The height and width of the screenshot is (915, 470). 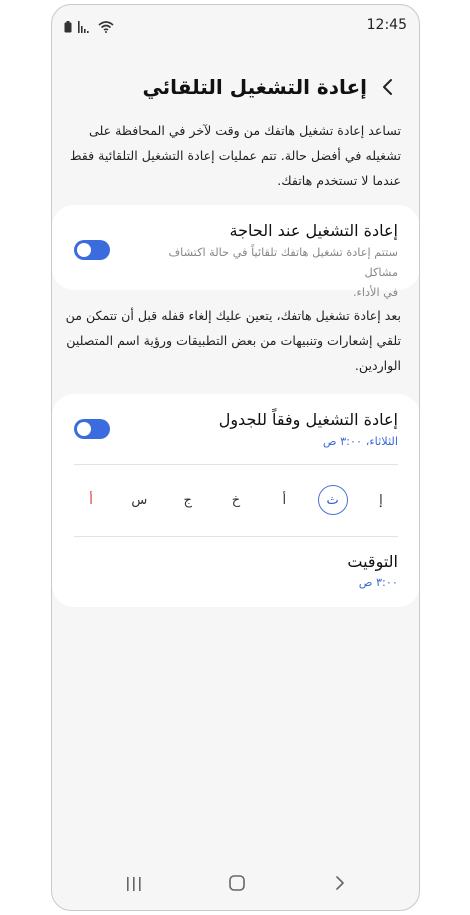 I want to click on battery-icon, so click(x=68, y=27).